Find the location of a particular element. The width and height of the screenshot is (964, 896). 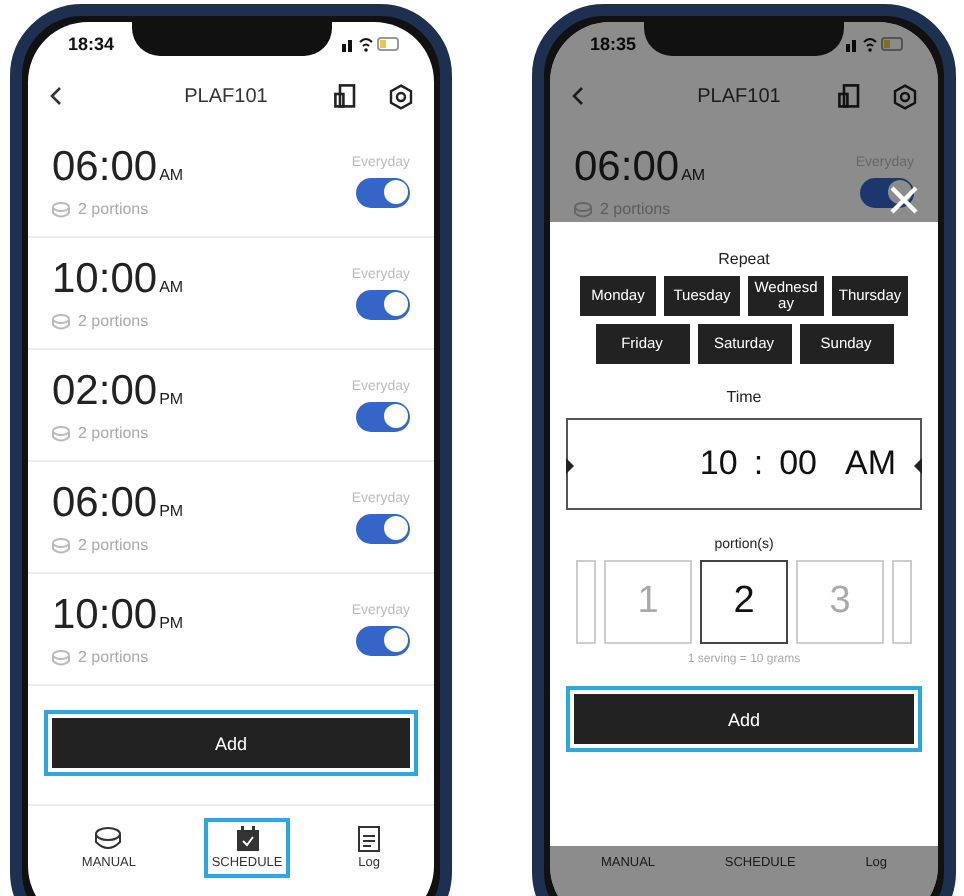

alarm-time: 02:00 PM is located at coordinates (118, 392).